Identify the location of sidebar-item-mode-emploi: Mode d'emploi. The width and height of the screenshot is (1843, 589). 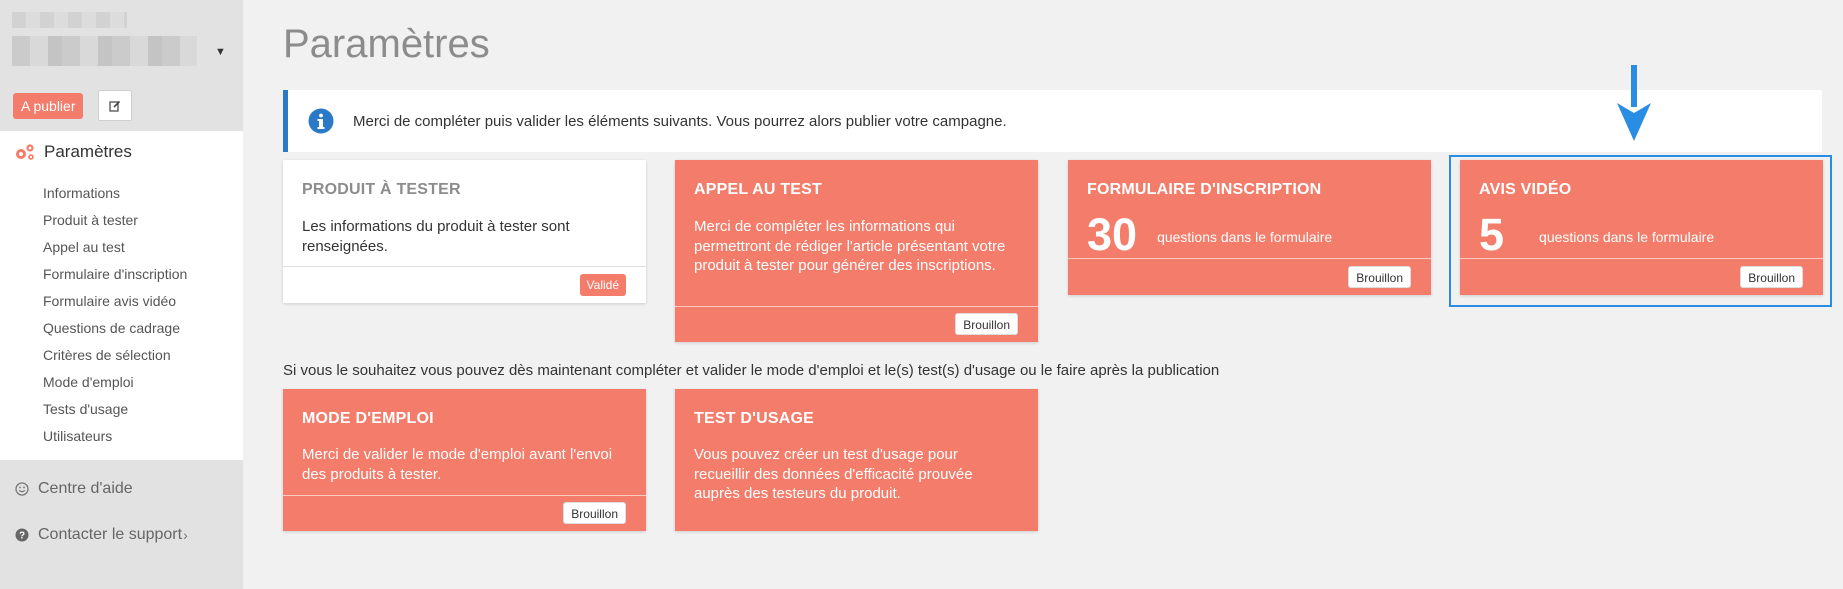
(115, 386).